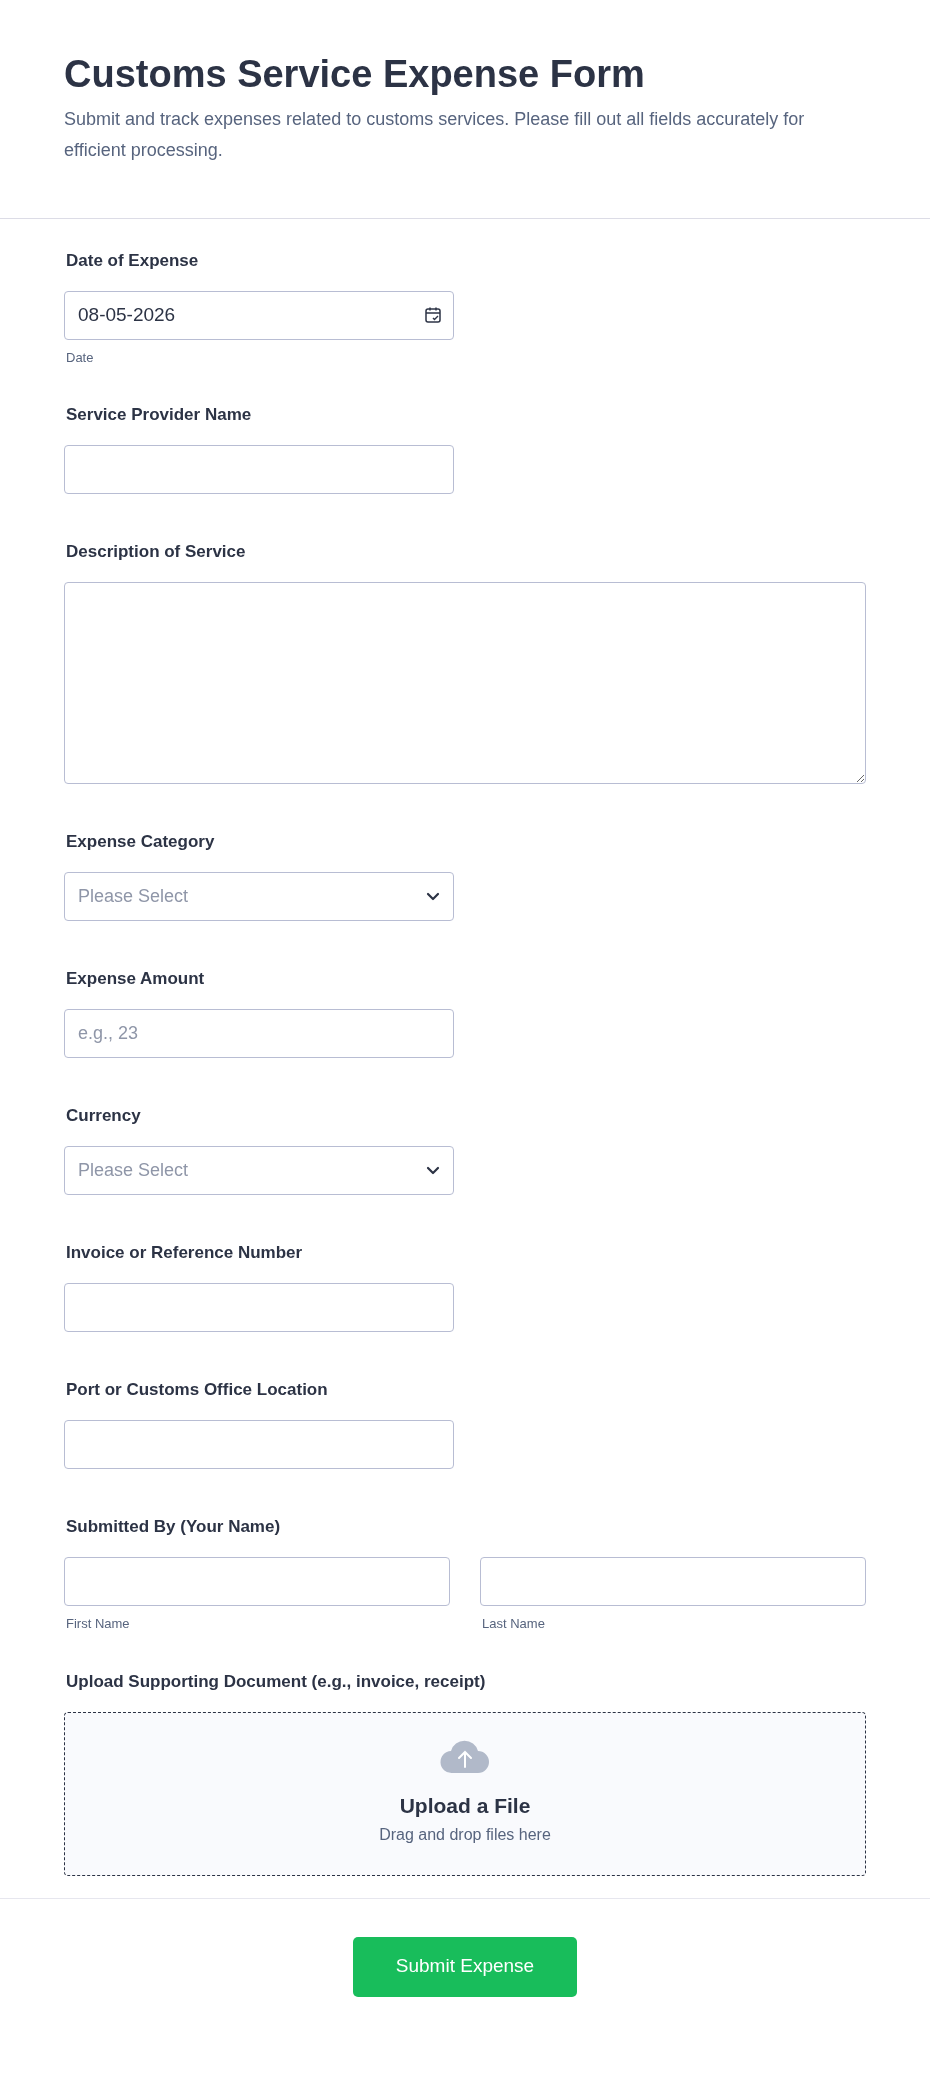 The image size is (930, 2098). Describe the element at coordinates (159, 415) in the screenshot. I see `field-label: Service Provider Name` at that location.